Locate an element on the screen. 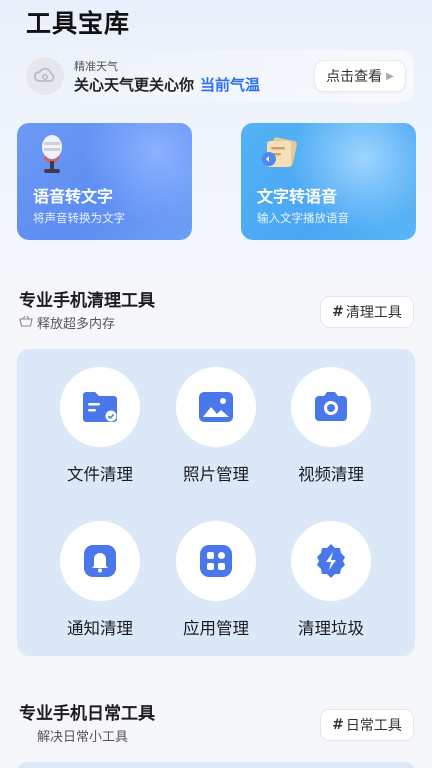 Image resolution: width=432 pixels, height=768 pixels. speech-to-text-card: 语音转文字 将声音转换为文字 is located at coordinates (104, 181).